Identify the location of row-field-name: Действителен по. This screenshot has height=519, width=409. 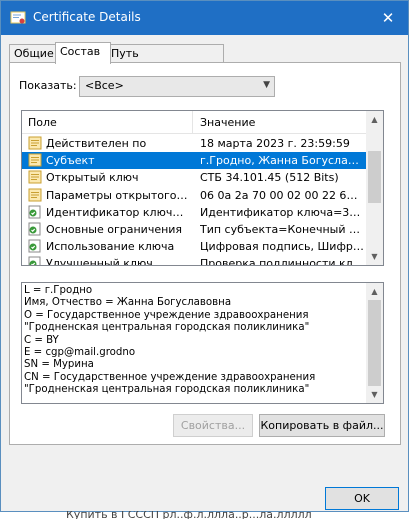
(96, 143).